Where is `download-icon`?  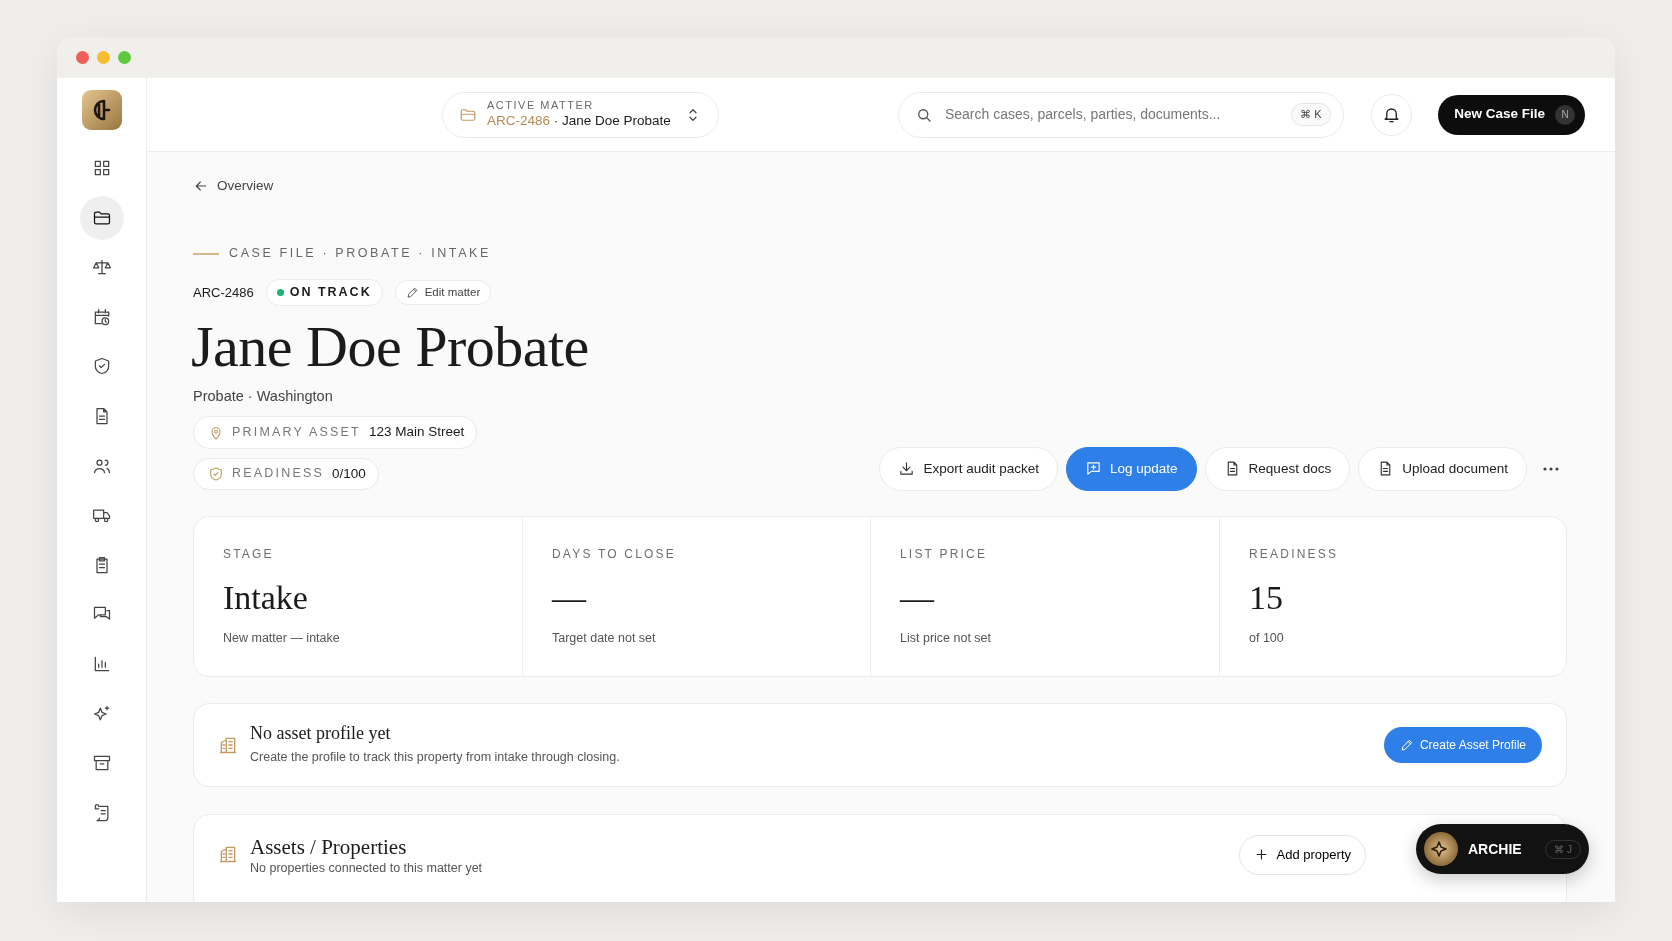 download-icon is located at coordinates (907, 469).